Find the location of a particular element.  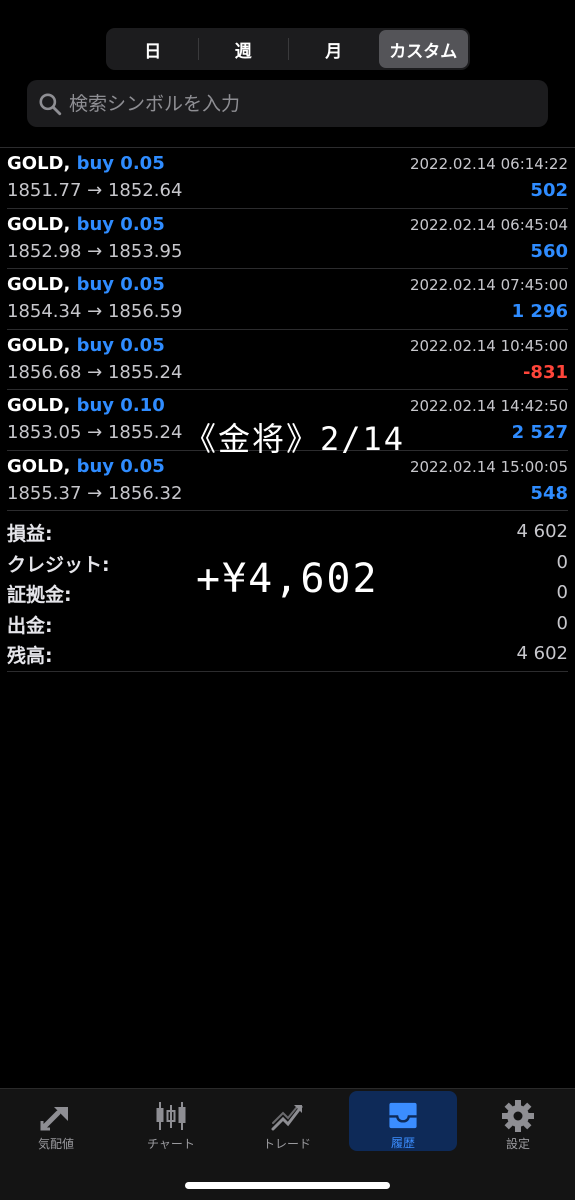

trade-prices: 1851.77 → 1852.64 is located at coordinates (95, 190).